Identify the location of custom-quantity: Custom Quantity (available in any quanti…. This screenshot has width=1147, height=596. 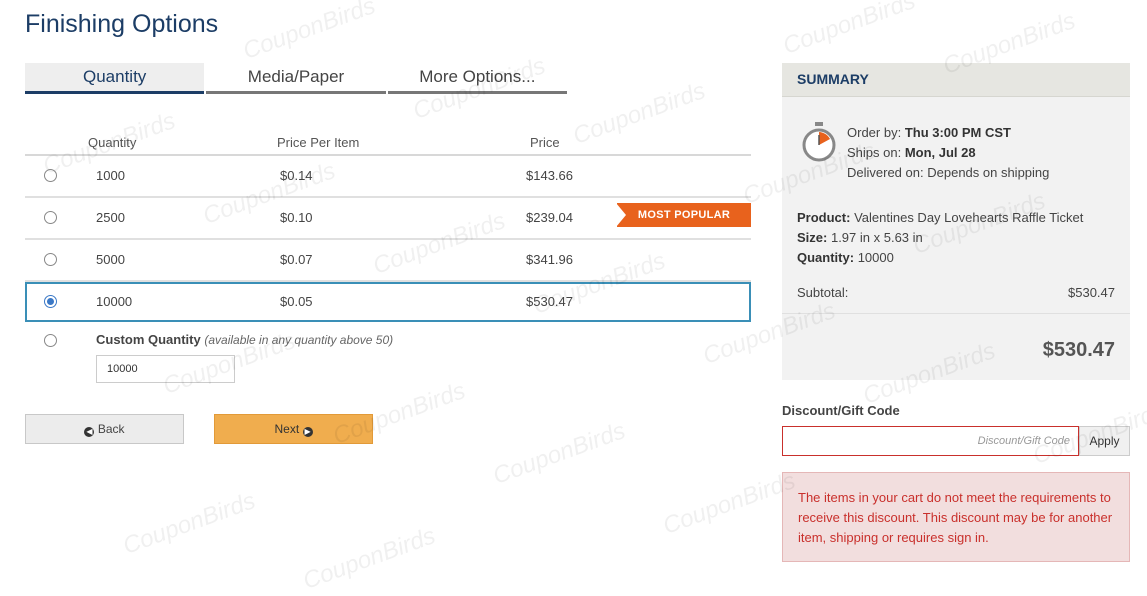
(388, 360).